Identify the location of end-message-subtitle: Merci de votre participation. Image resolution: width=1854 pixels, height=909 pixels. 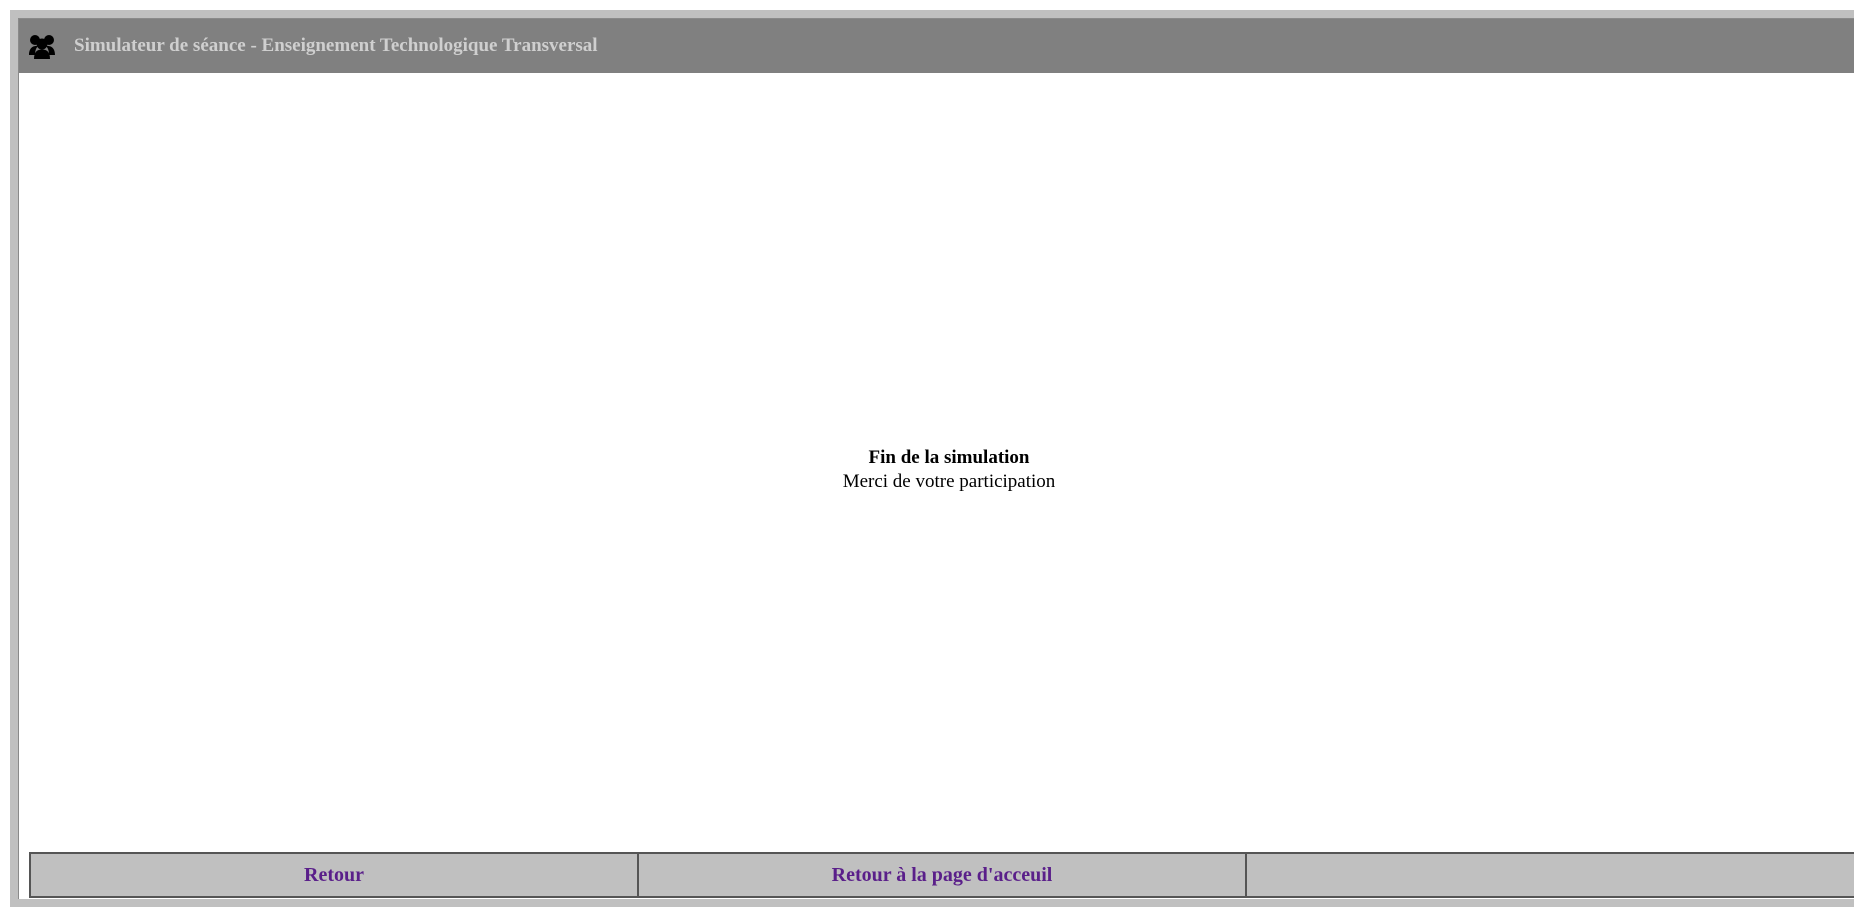
(949, 481).